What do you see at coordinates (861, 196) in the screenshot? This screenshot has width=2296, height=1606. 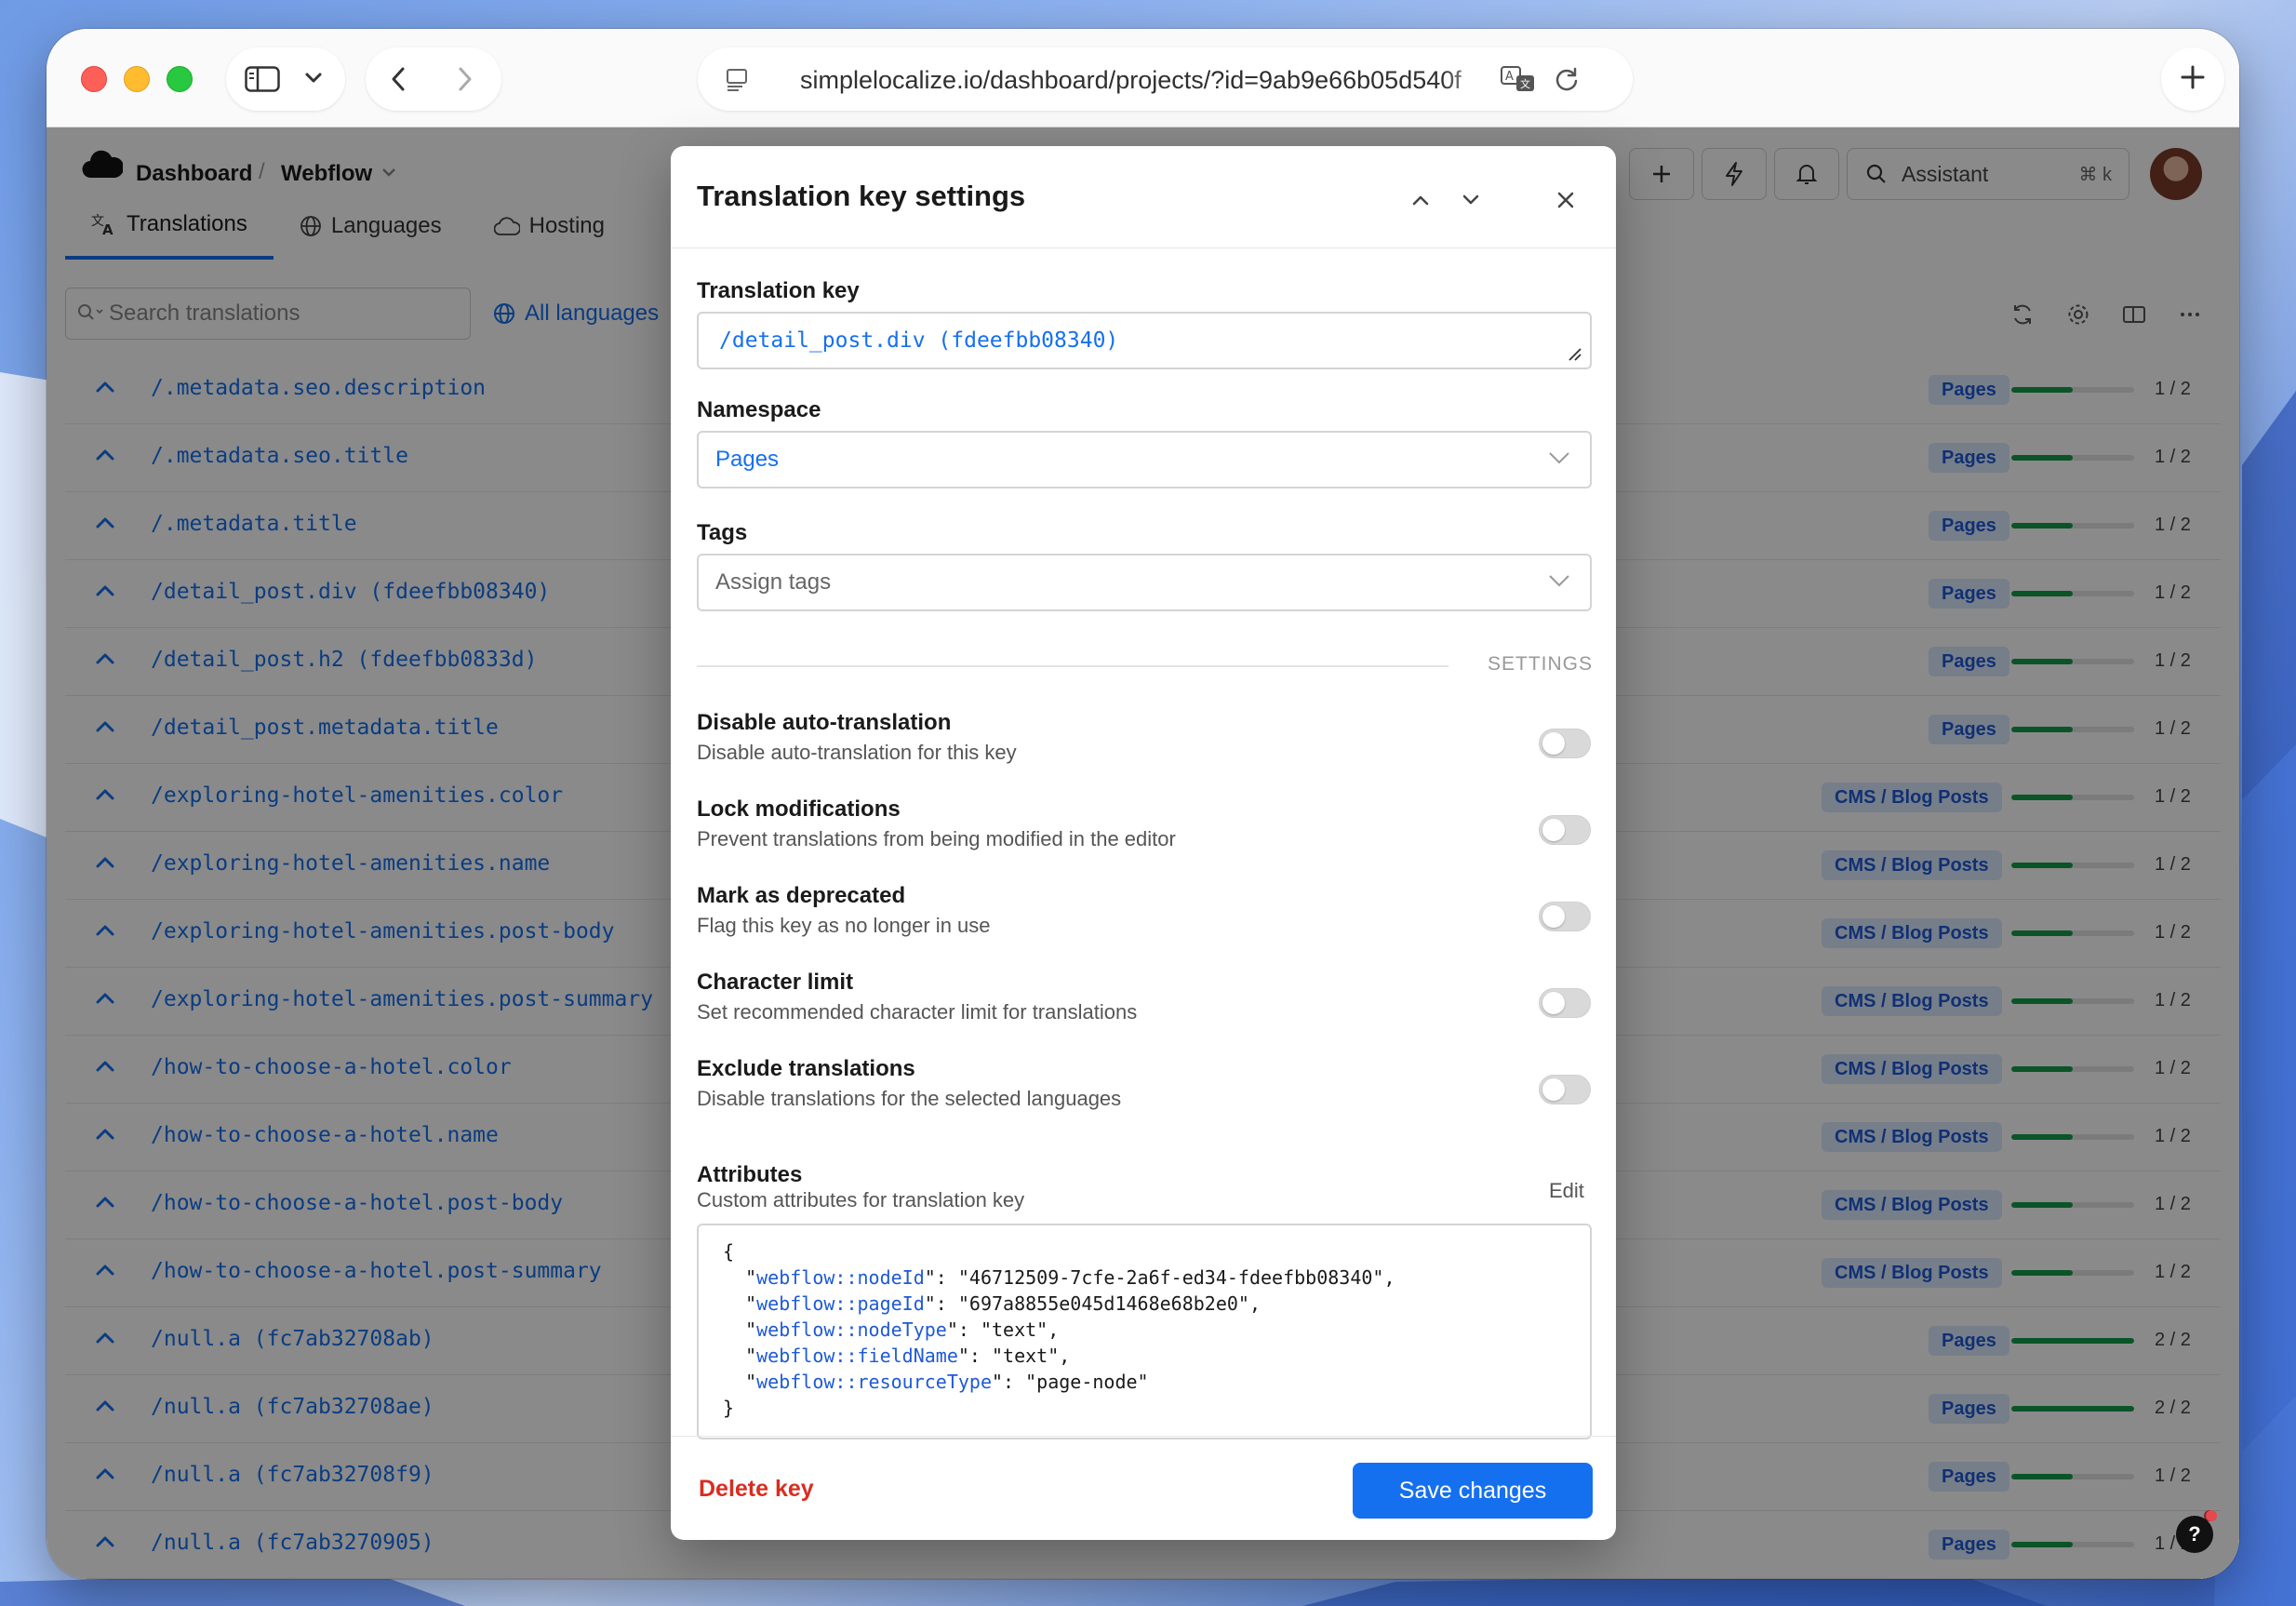 I see `modal-title: Translation key settings` at bounding box center [861, 196].